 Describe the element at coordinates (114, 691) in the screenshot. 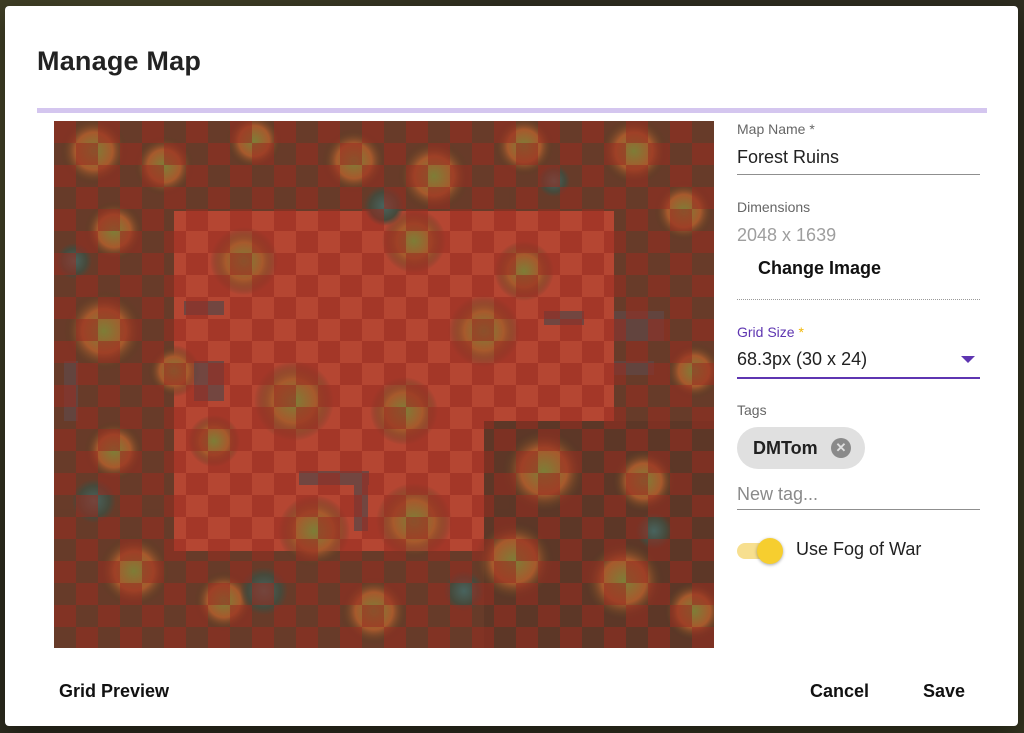

I see `grid-preview-button: Grid Preview` at that location.